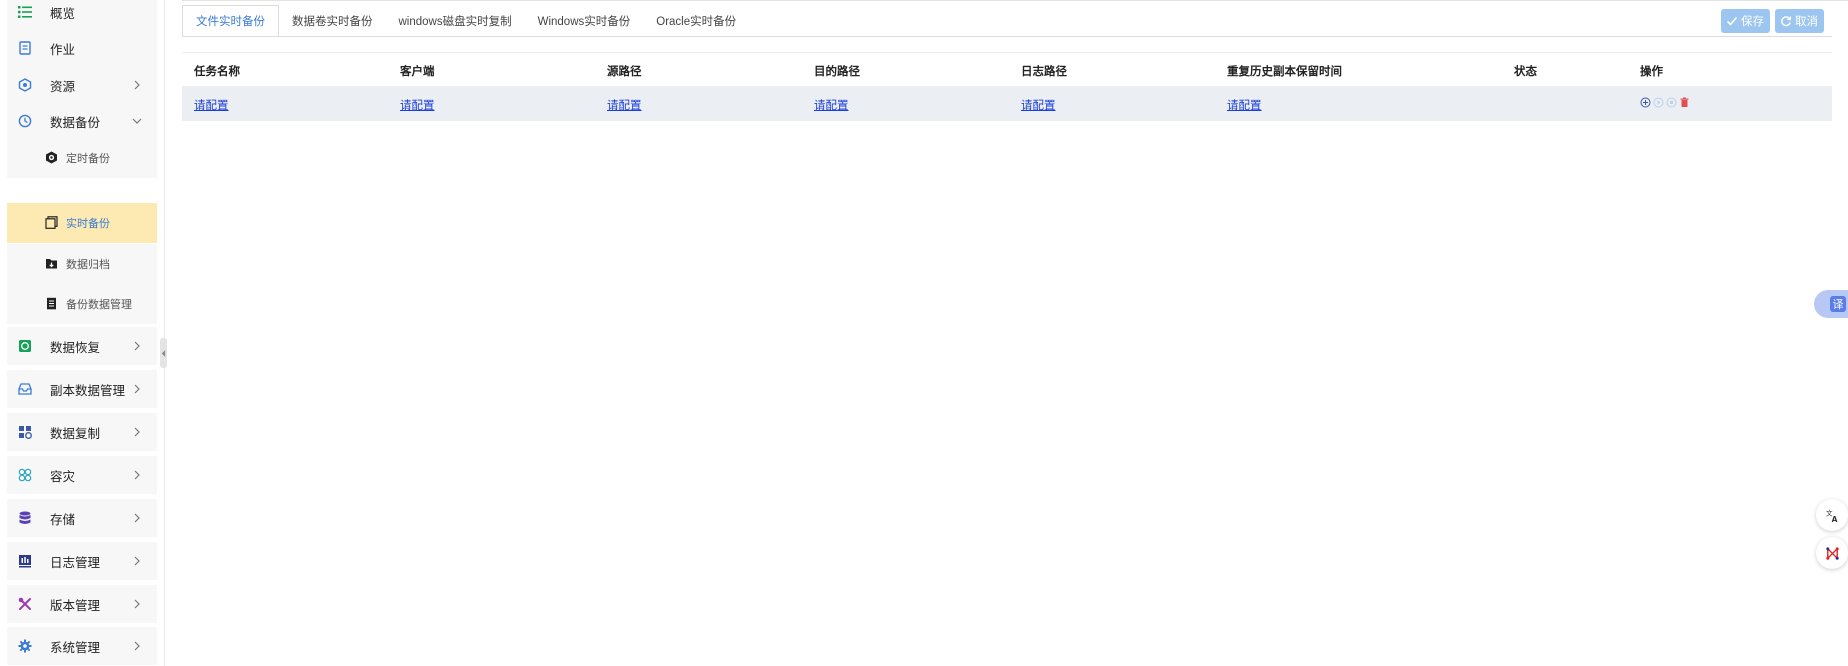  Describe the element at coordinates (1786, 21) in the screenshot. I see `refresh-icon` at that location.